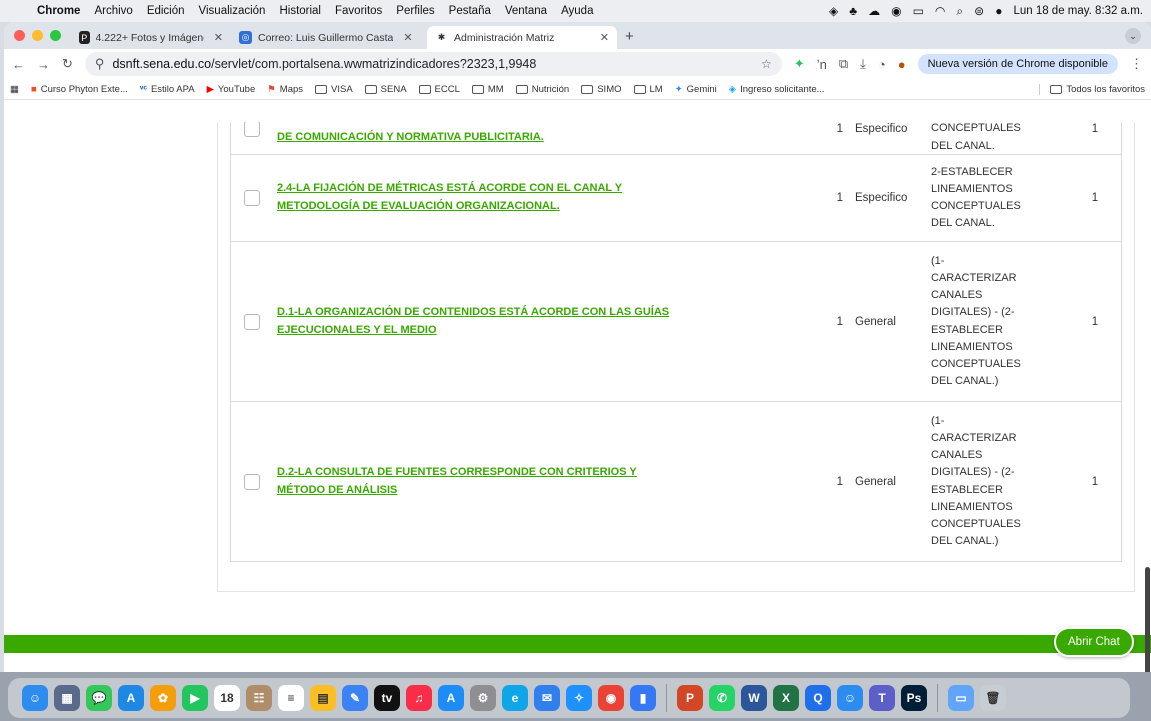  What do you see at coordinates (515, 698) in the screenshot?
I see `edge-icon: e` at bounding box center [515, 698].